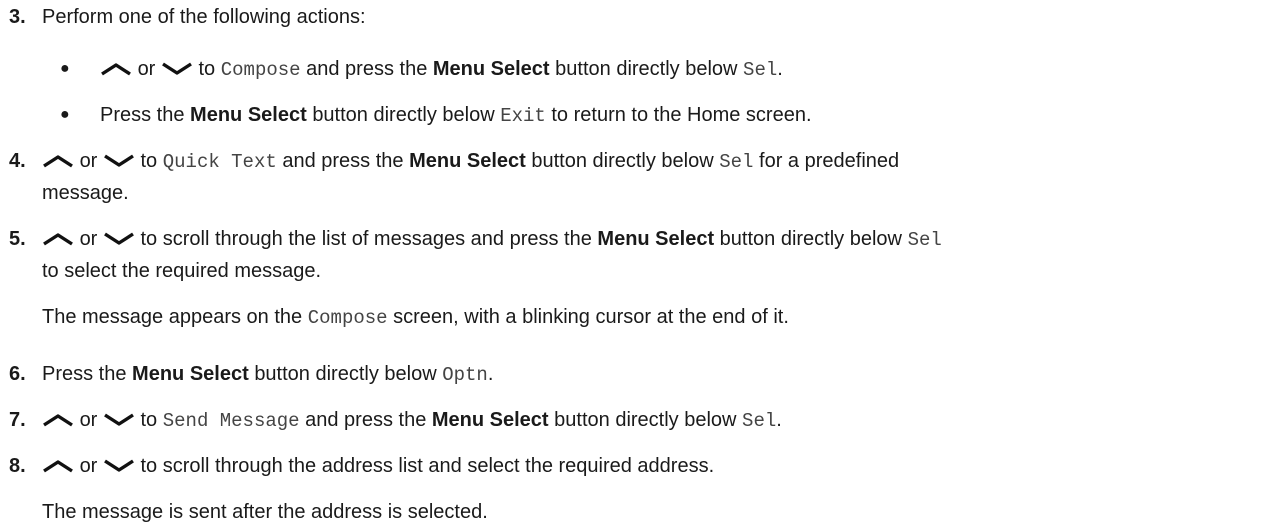 Image resolution: width=1266 pixels, height=531 pixels. I want to click on step-number: 7., so click(17, 420).